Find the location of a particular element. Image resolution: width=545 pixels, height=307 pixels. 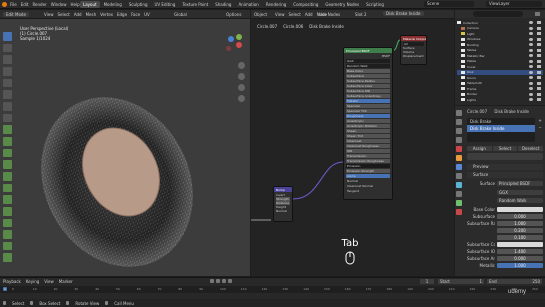

tab-scripting: Scripting is located at coordinates (375, 4).